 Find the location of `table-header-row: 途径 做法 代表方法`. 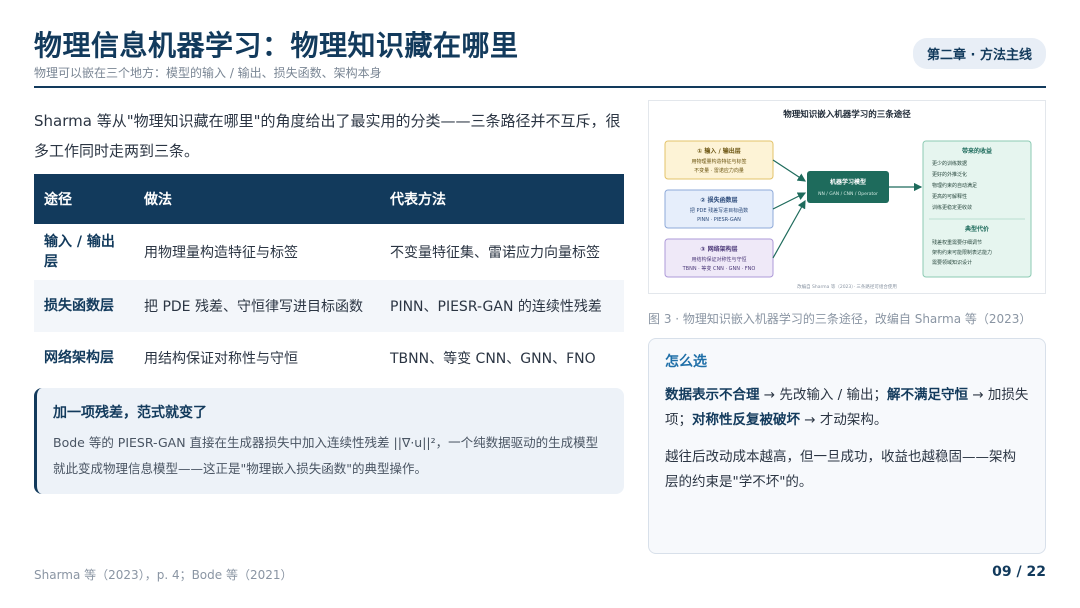

table-header-row: 途径 做法 代表方法 is located at coordinates (329, 199).